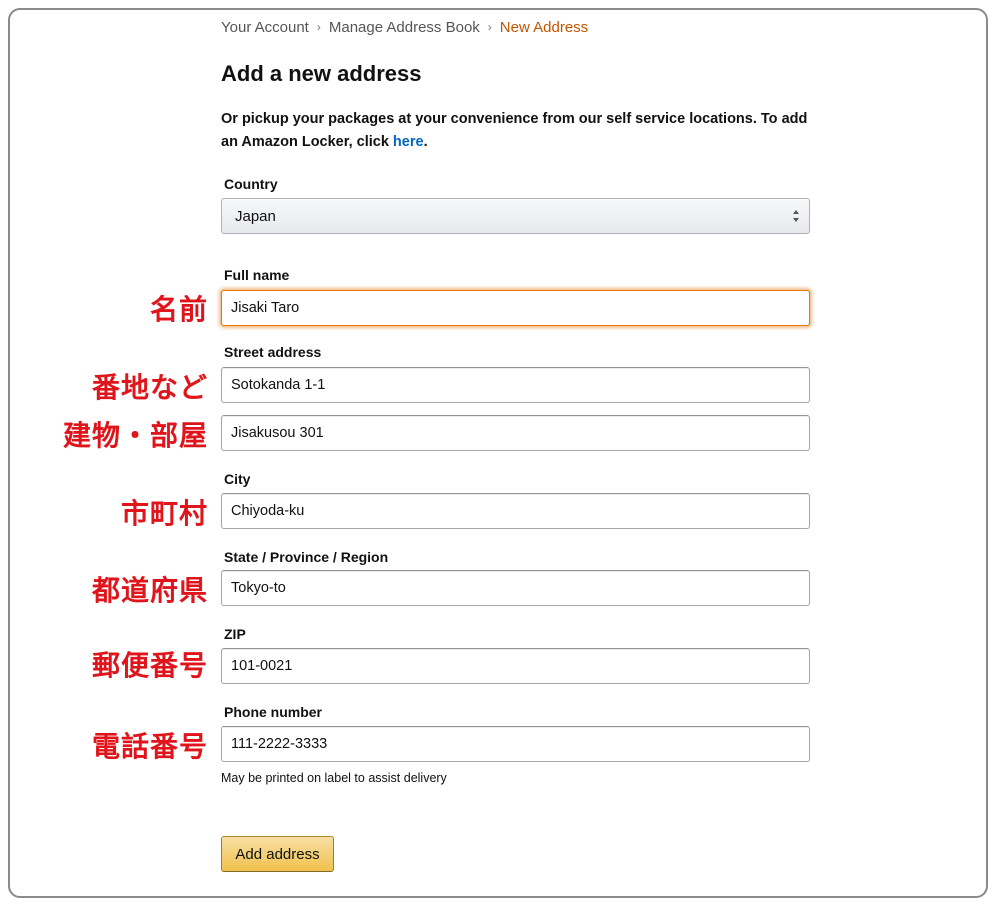  What do you see at coordinates (149, 665) in the screenshot?
I see `annotation-zip: 郵便番号` at bounding box center [149, 665].